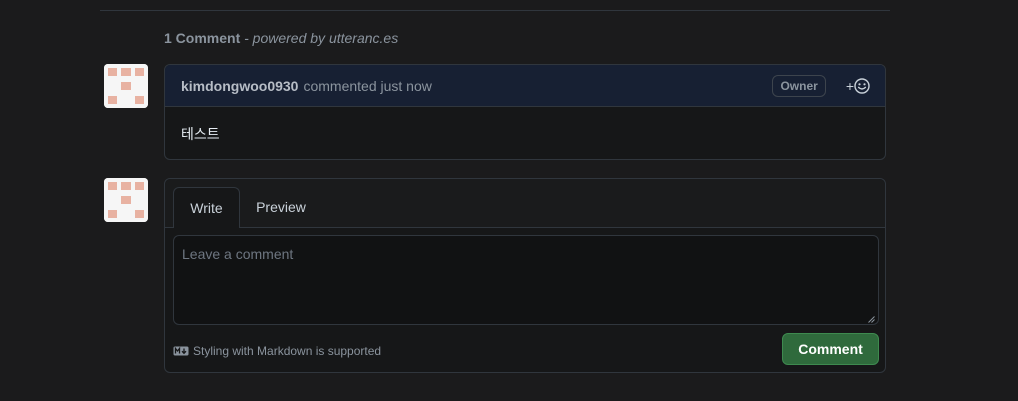 Image resolution: width=1018 pixels, height=401 pixels. What do you see at coordinates (525, 203) in the screenshot?
I see `editor-tabs: Write Preview` at bounding box center [525, 203].